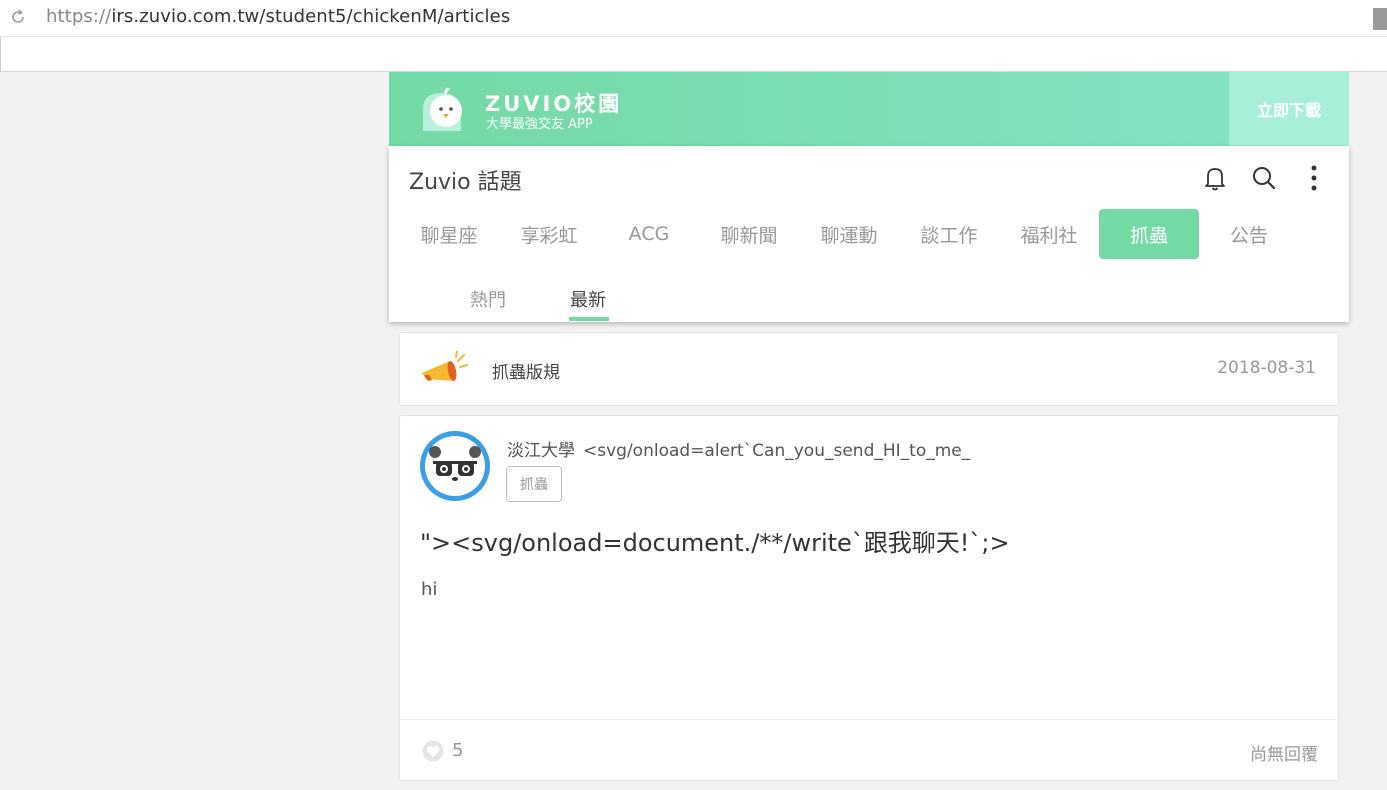 This screenshot has width=1387, height=790. Describe the element at coordinates (1284, 755) in the screenshot. I see `reply-status: 尚無回覆` at that location.